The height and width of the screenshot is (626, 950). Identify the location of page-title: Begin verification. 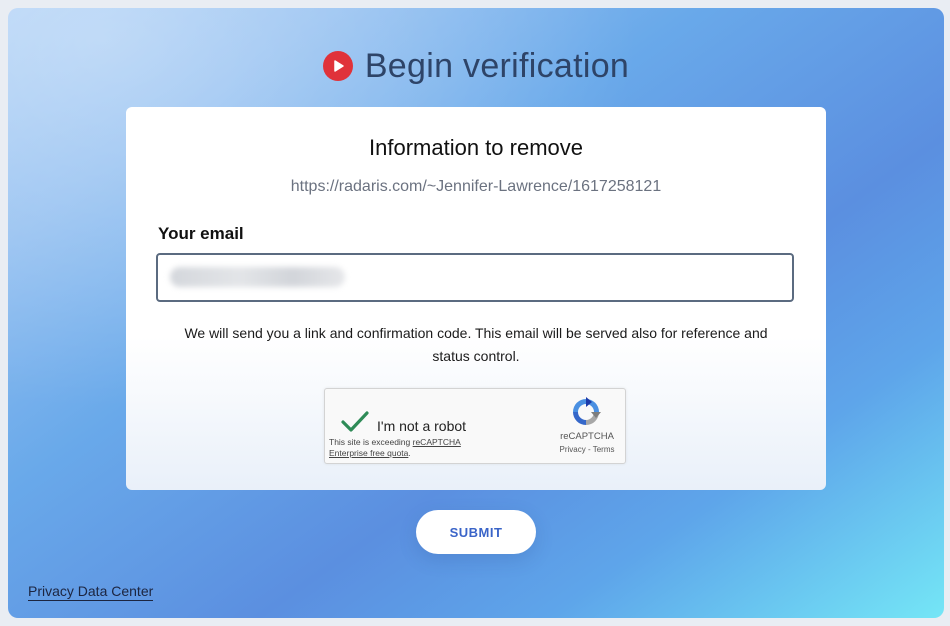
(497, 65).